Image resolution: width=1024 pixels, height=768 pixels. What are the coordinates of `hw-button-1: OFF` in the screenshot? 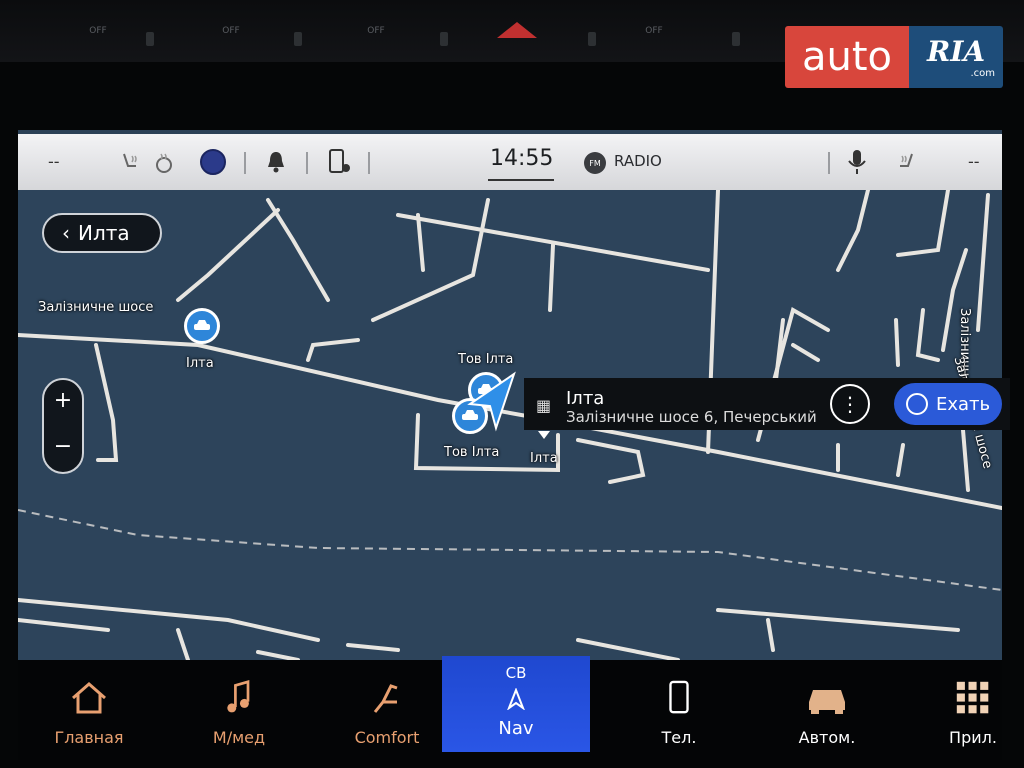 It's located at (98, 31).